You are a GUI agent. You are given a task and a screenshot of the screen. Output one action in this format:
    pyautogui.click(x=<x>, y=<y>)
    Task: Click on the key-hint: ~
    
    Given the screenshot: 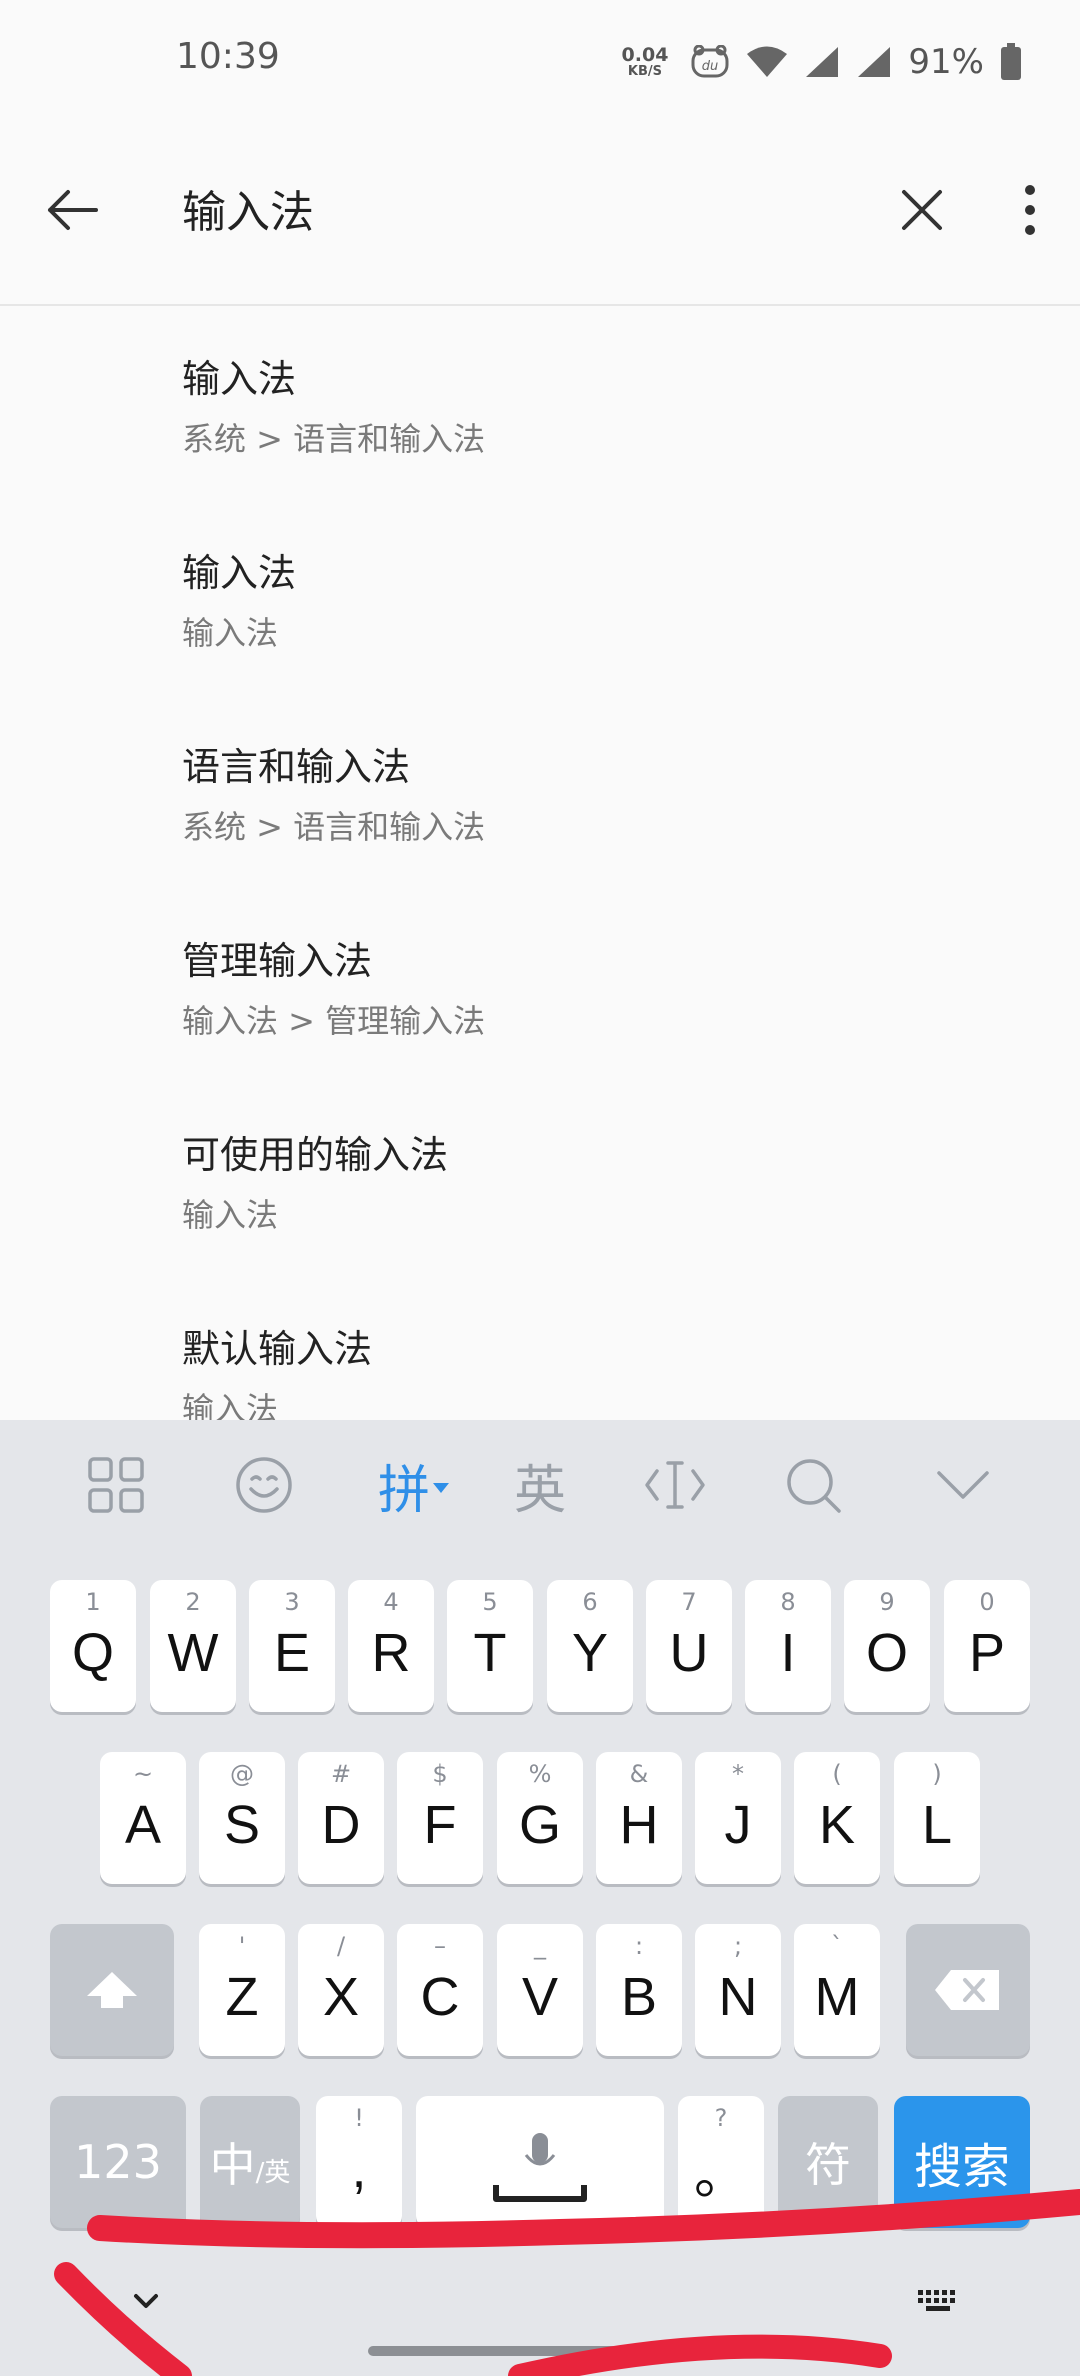 What is the action you would take?
    pyautogui.click(x=143, y=1774)
    